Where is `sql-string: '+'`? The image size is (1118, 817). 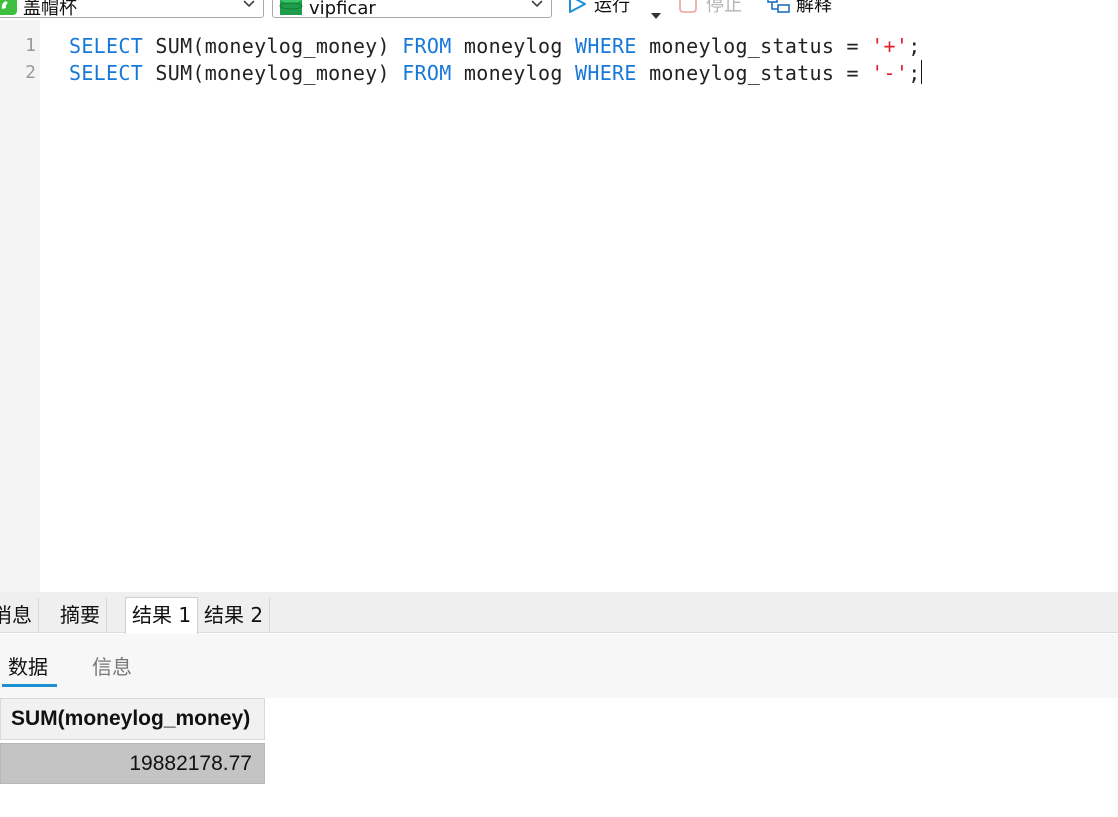 sql-string: '+' is located at coordinates (890, 46).